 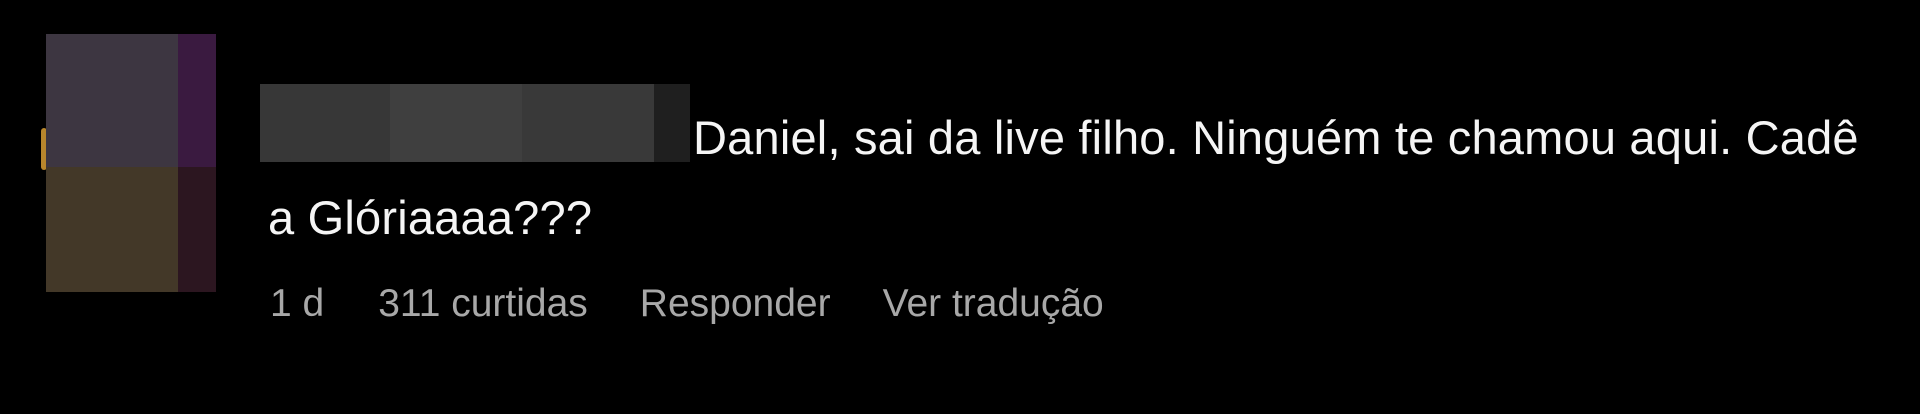 I want to click on comment-time: 1 d, so click(x=297, y=304).